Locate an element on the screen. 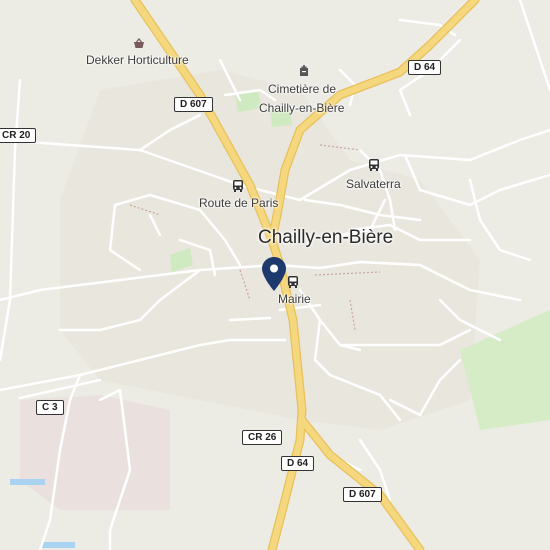 The image size is (550, 550). cemetery-icon is located at coordinates (304, 73).